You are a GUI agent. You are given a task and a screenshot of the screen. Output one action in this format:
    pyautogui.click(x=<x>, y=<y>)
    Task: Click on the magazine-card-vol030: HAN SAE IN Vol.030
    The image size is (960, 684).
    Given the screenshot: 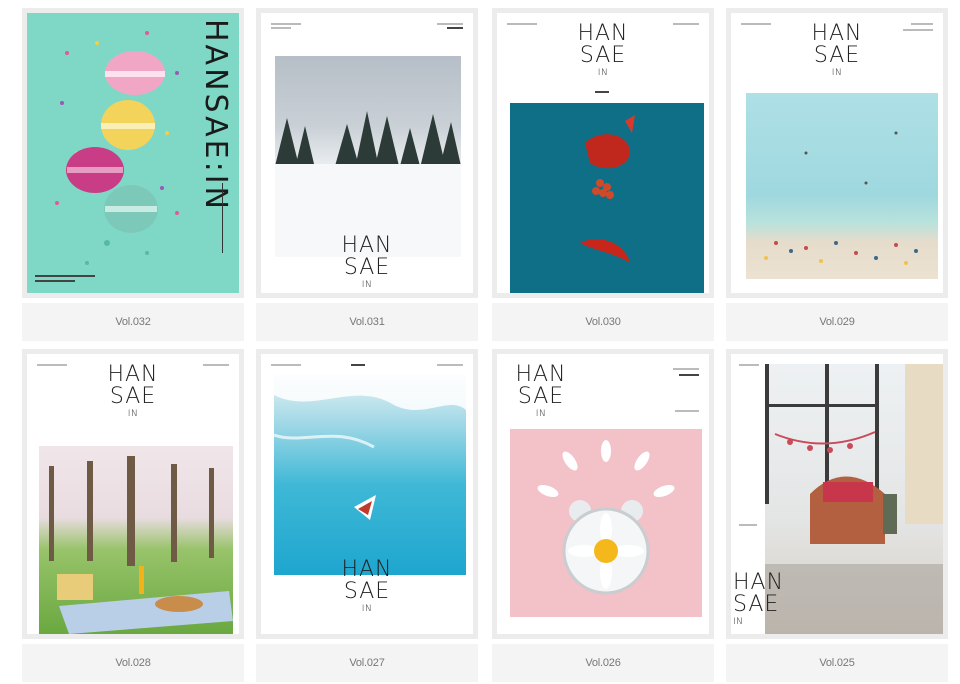 What is the action you would take?
    pyautogui.click(x=603, y=174)
    